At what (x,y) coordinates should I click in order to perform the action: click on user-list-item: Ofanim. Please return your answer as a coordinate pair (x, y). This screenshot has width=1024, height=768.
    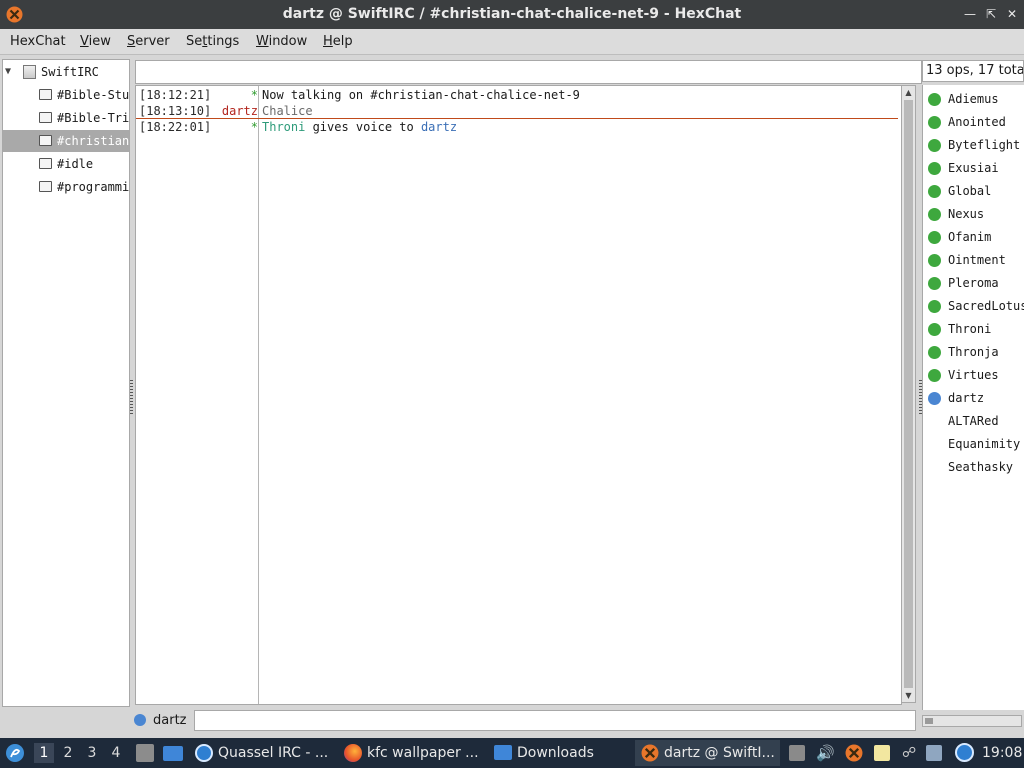
    Looking at the image, I should click on (973, 237).